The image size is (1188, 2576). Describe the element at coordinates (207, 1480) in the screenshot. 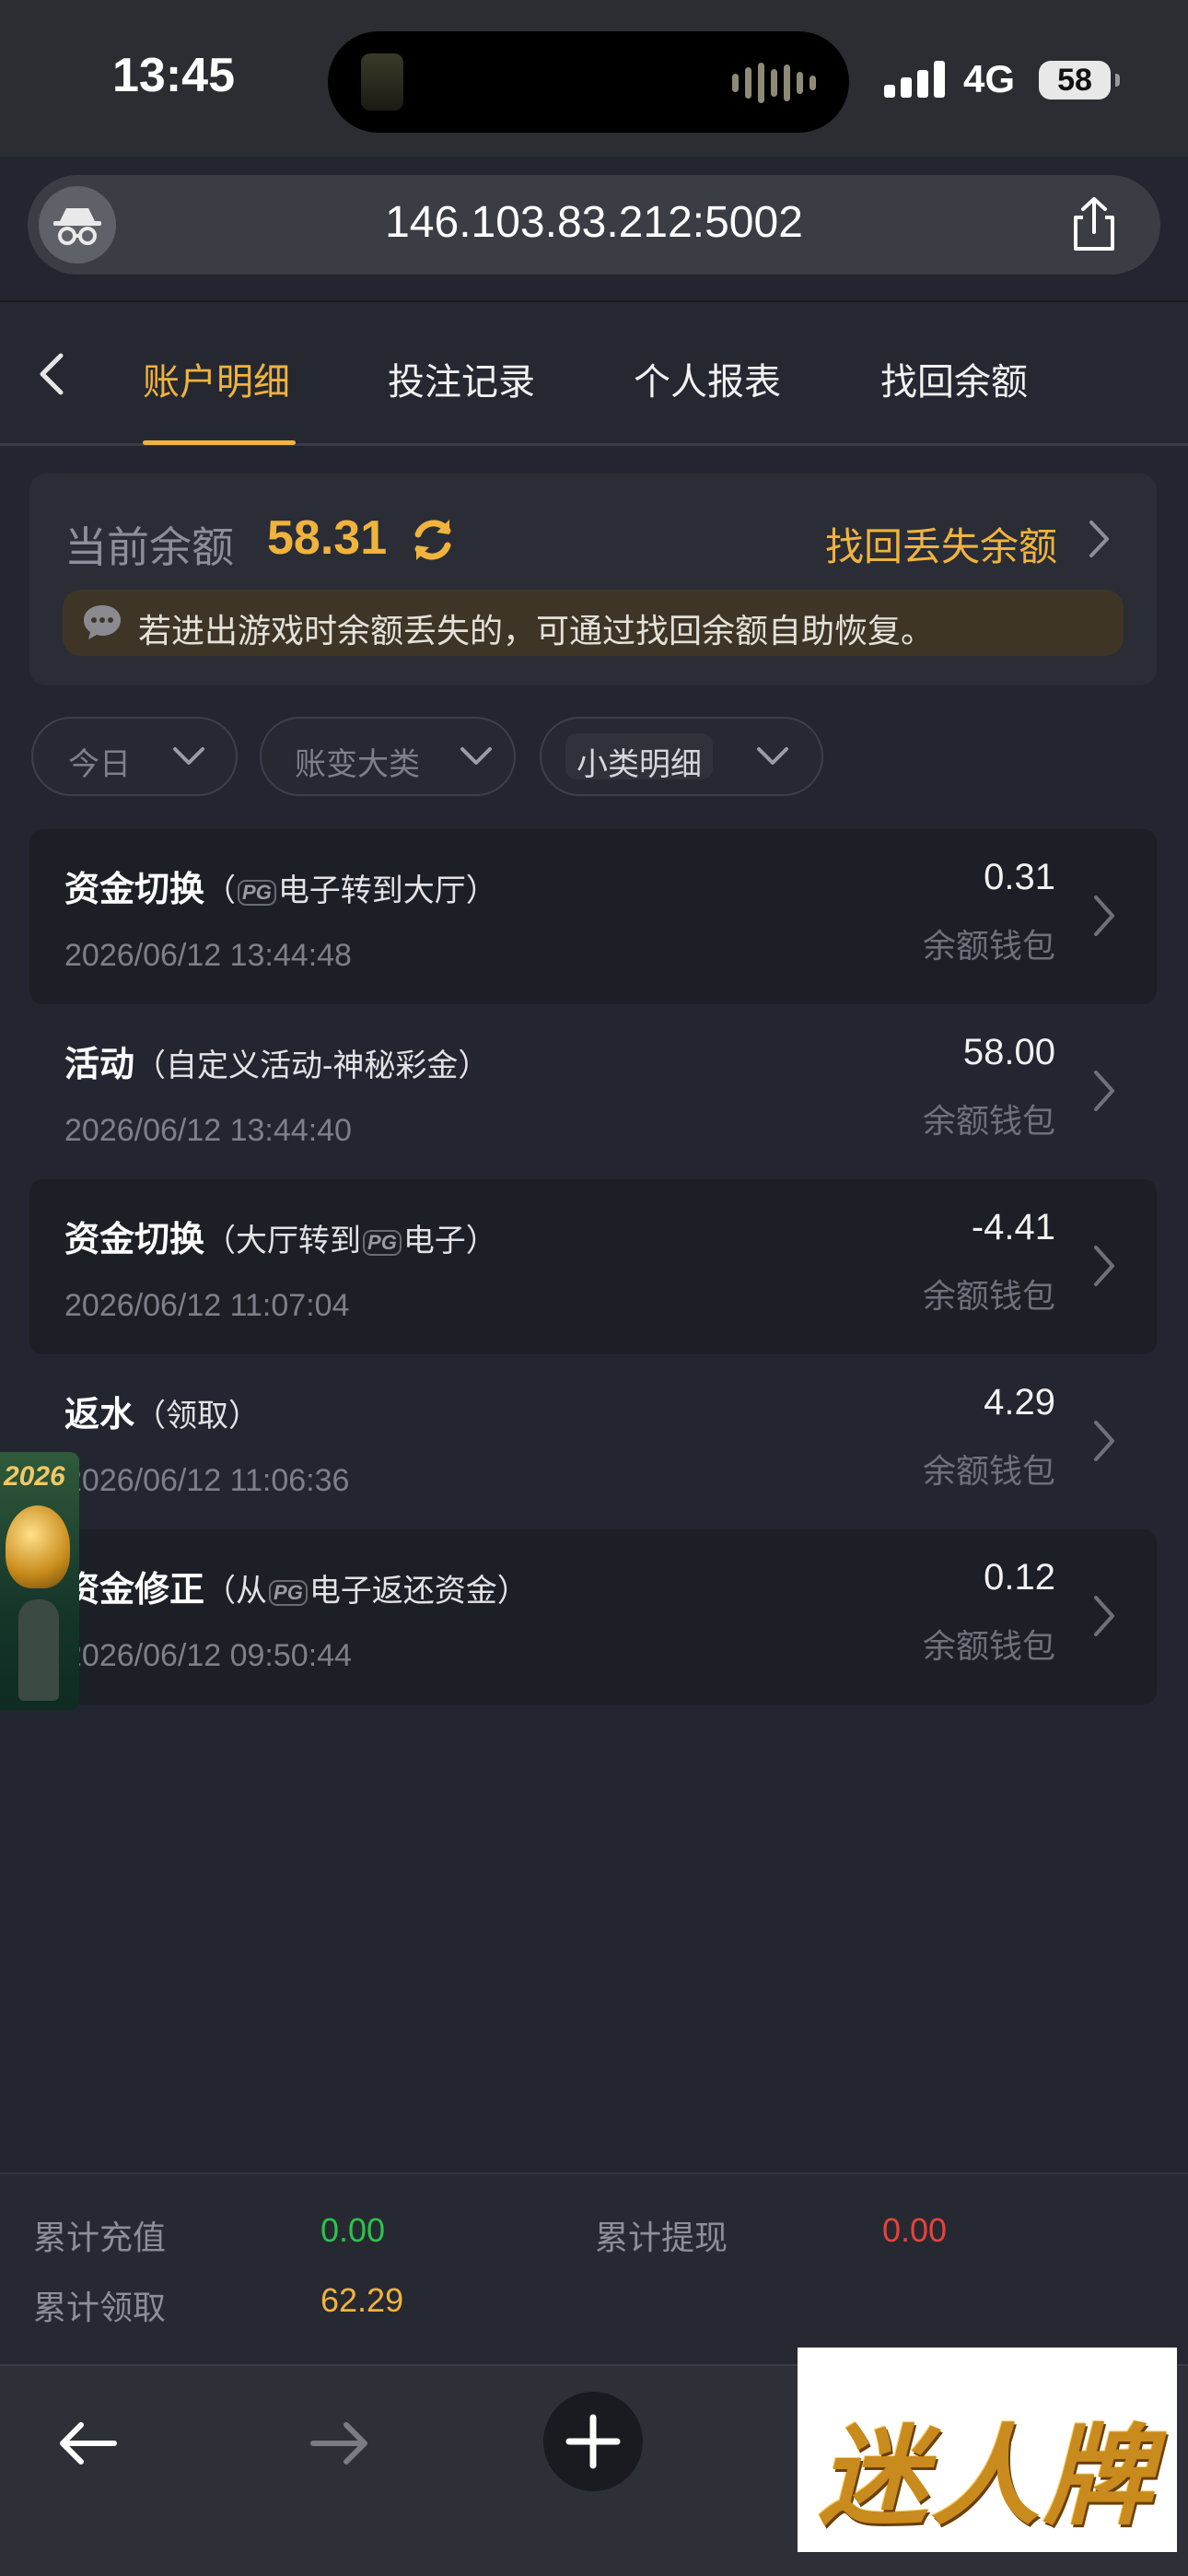

I see `record-date: 2026/06/12 11:06:36` at that location.